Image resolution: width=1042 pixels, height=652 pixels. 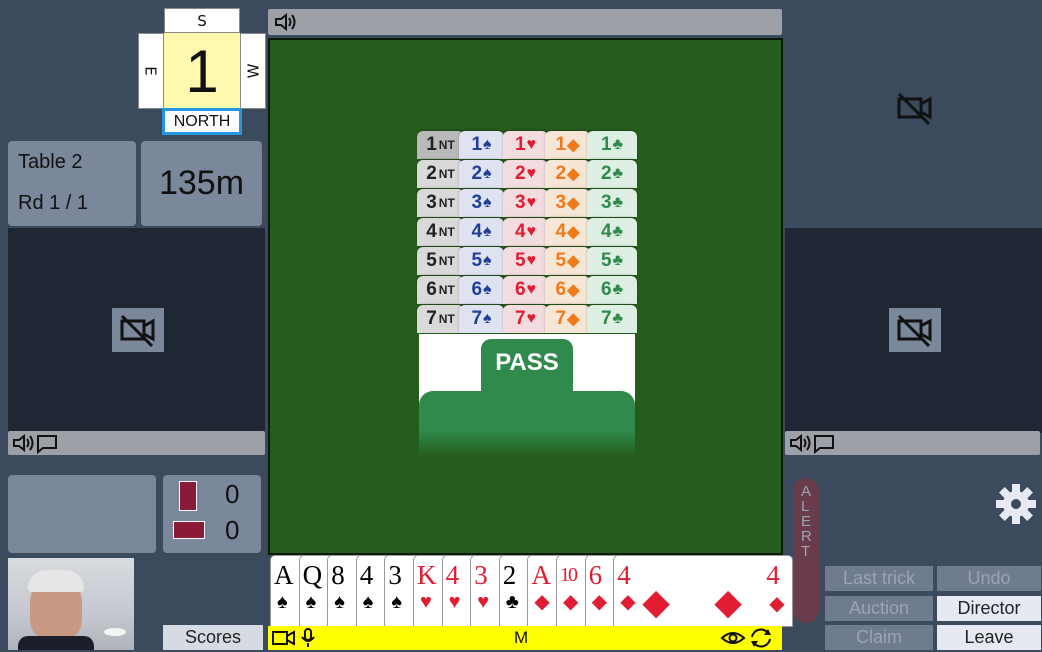 What do you see at coordinates (232, 530) in the screenshot?
I see `score-bottom: 0` at bounding box center [232, 530].